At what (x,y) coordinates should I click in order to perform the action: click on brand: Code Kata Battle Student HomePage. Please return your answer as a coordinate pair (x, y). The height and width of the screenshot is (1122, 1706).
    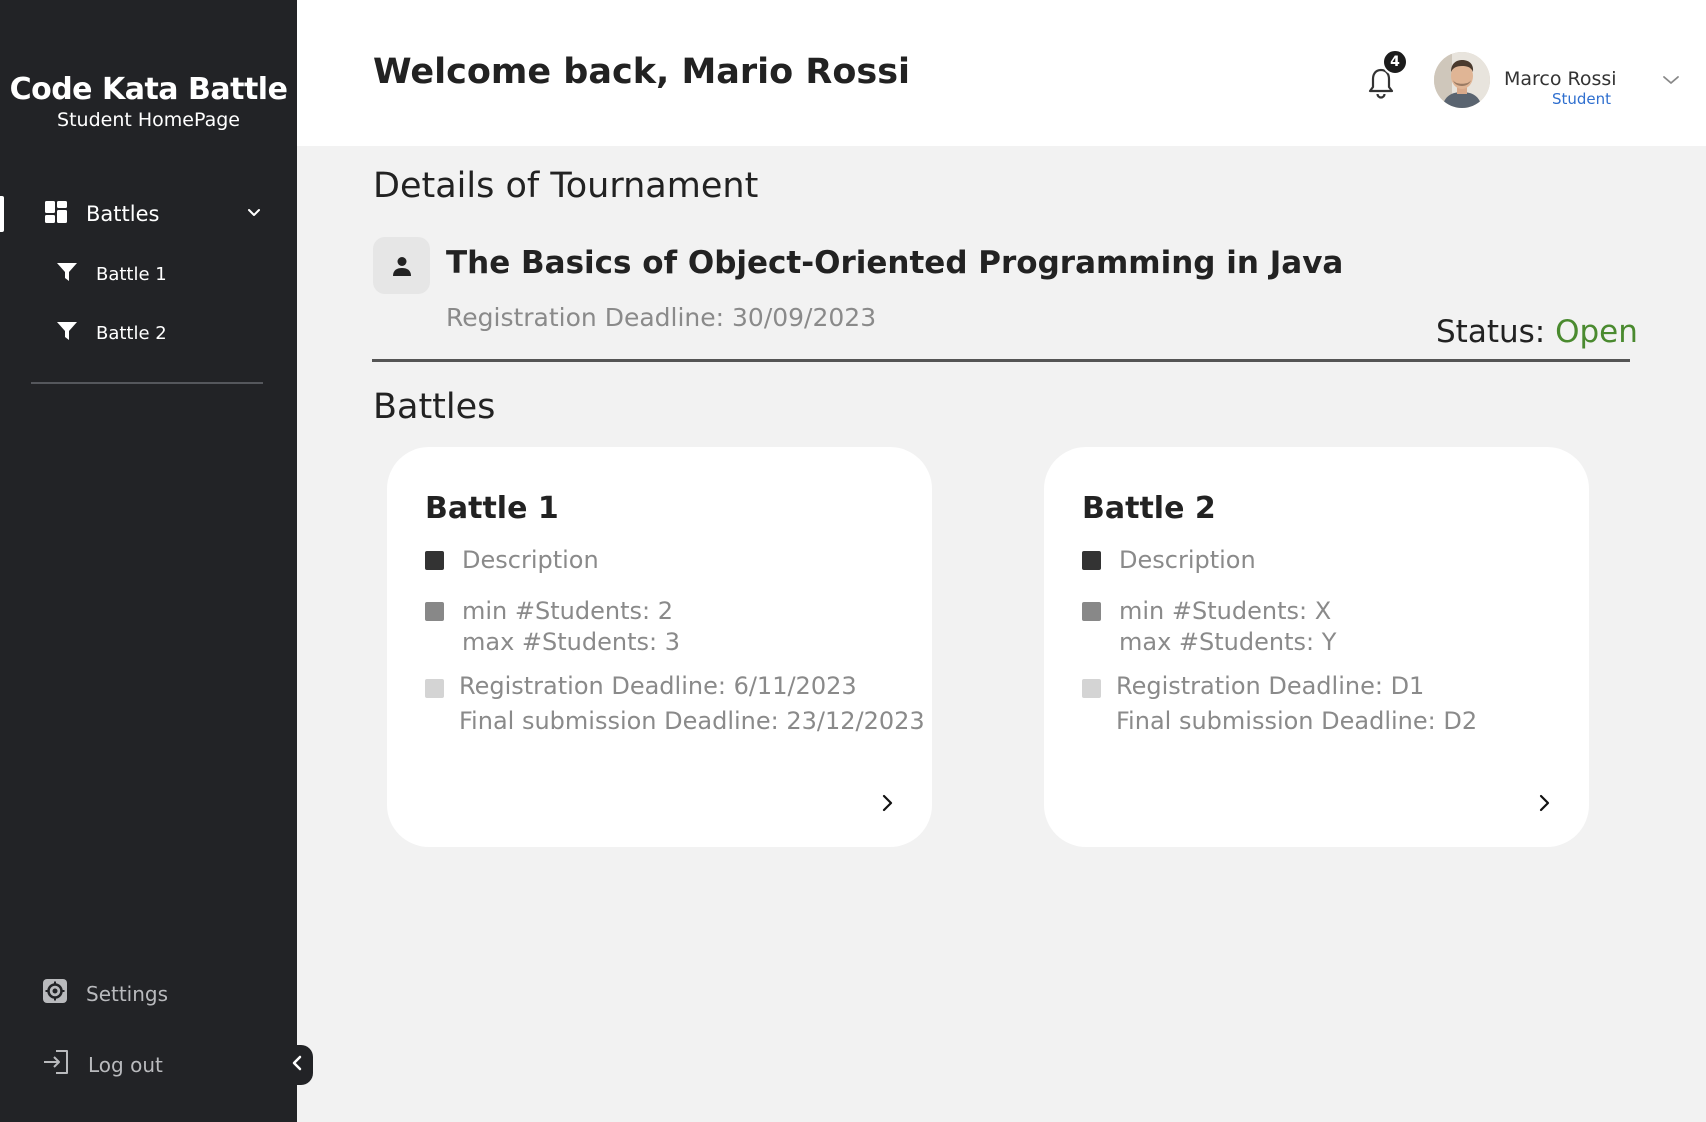
    Looking at the image, I should click on (148, 101).